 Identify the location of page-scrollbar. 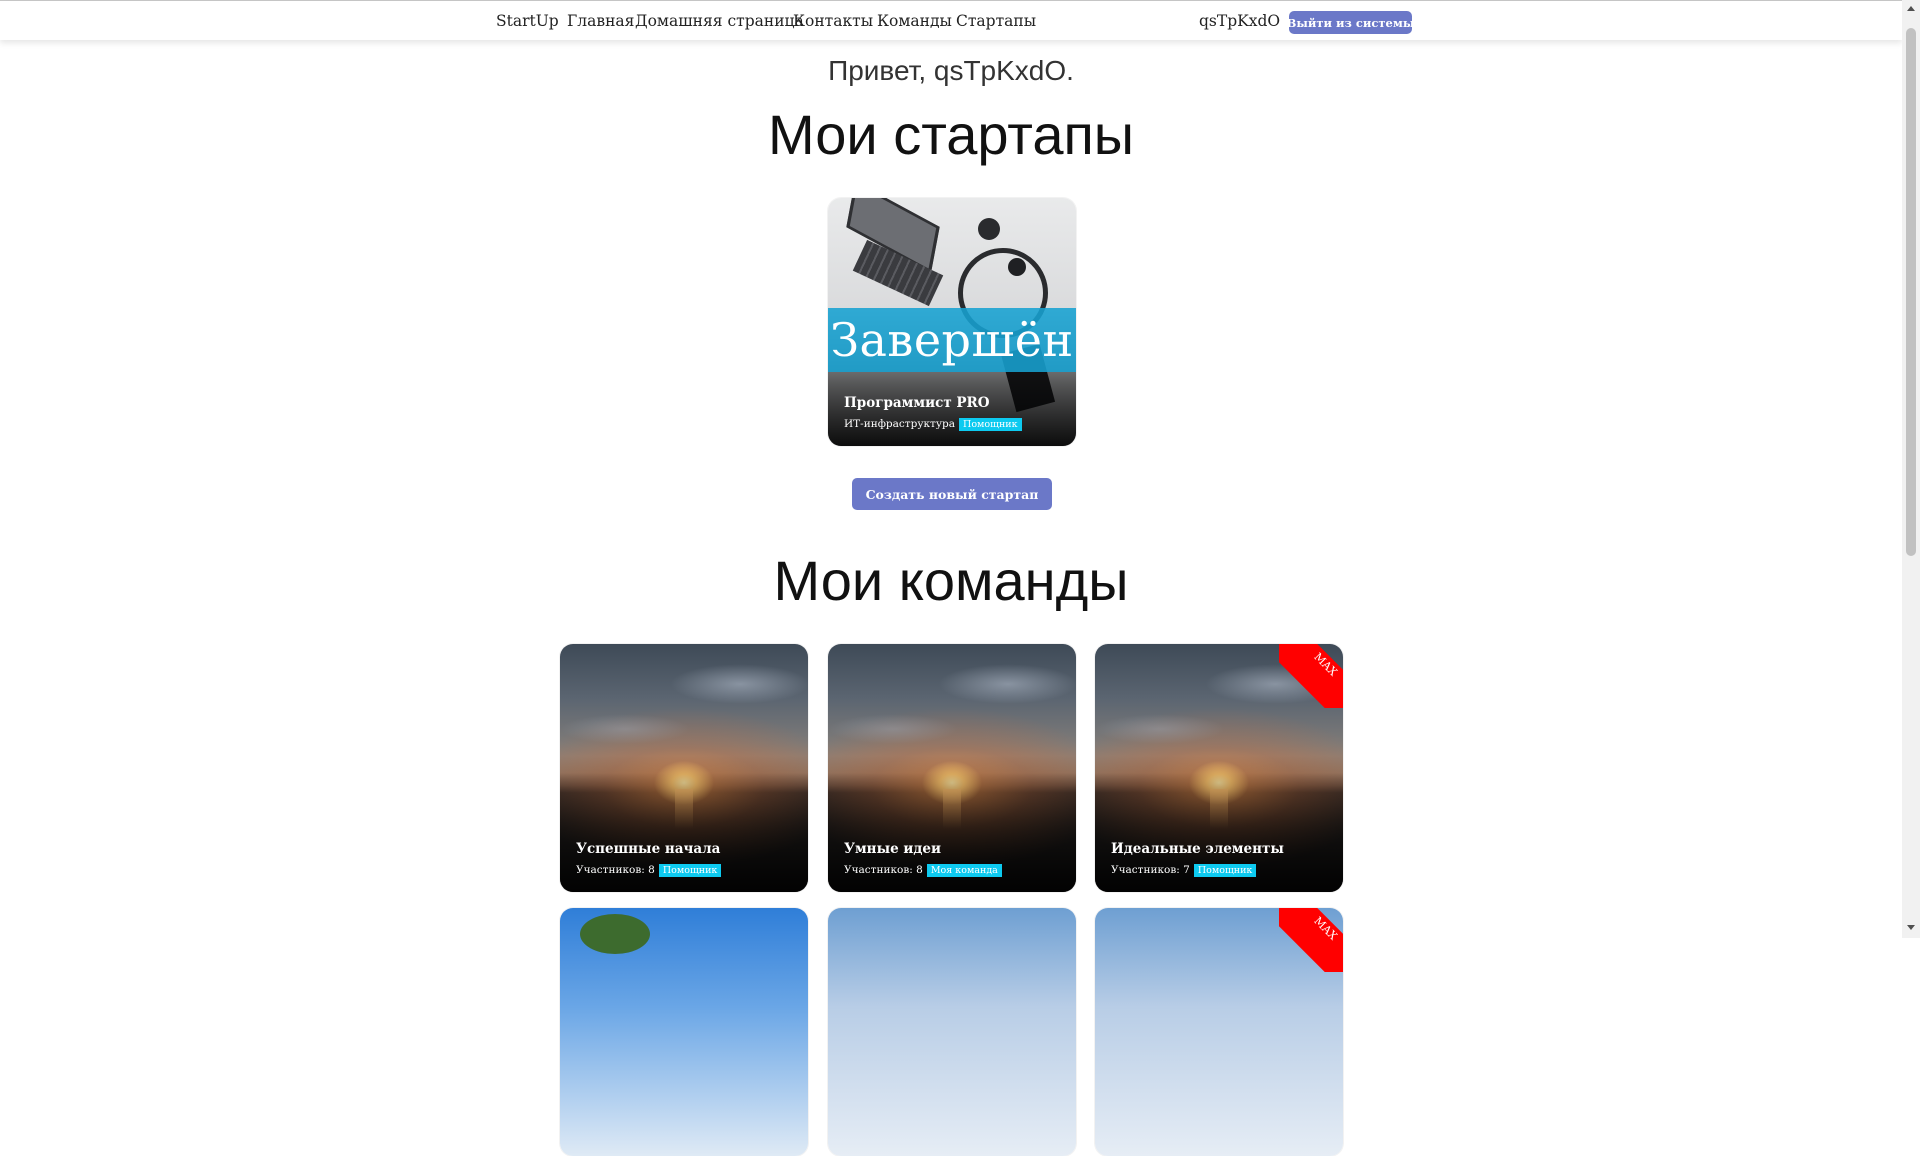
(1911, 469).